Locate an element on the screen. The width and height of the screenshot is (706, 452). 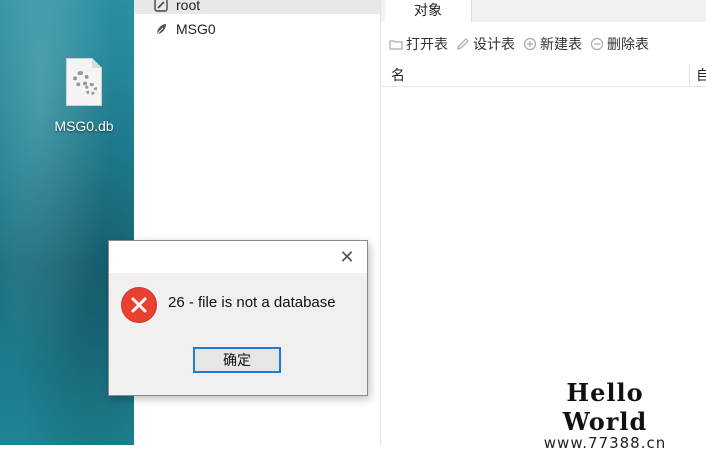
gear-file-icon is located at coordinates (84, 82).